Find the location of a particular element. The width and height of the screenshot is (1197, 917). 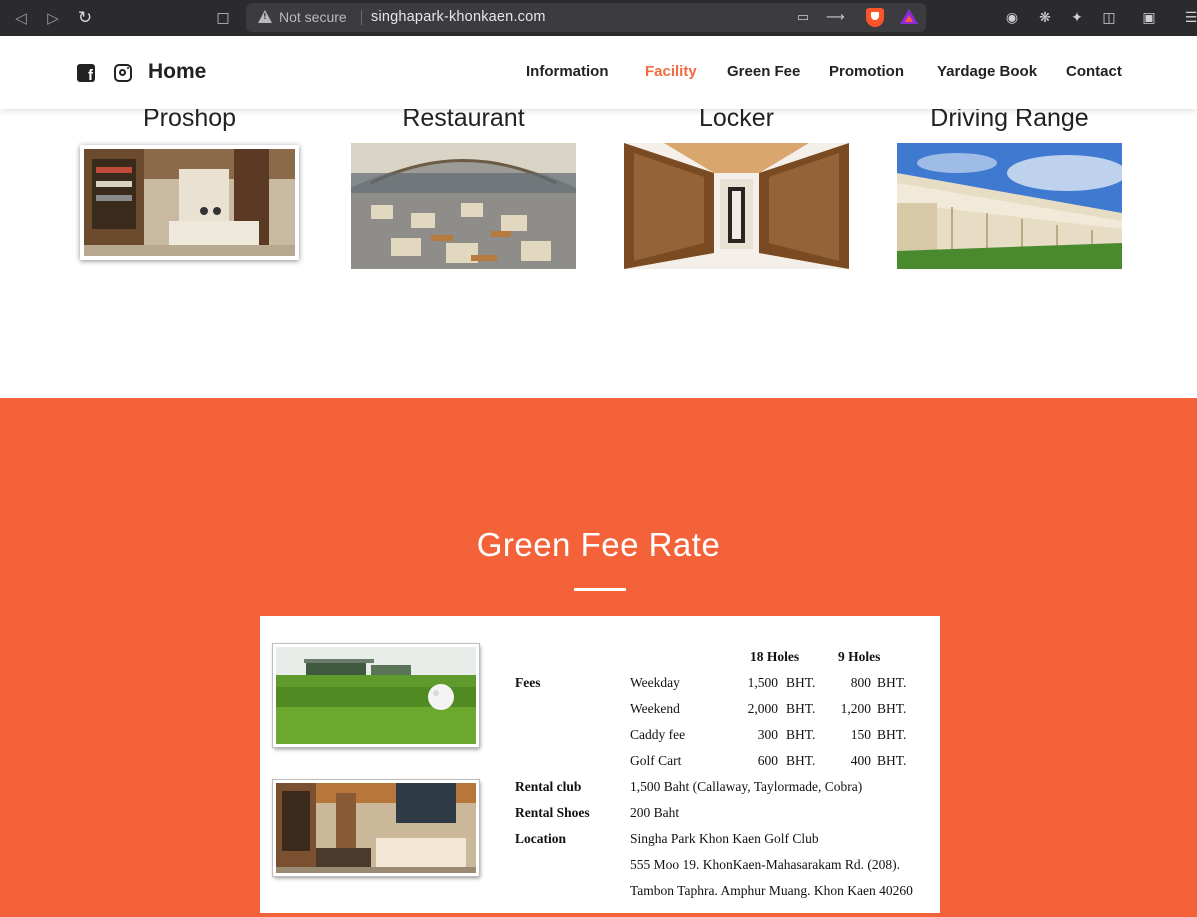

react-devtools-icon: ❋ is located at coordinates (1045, 18).